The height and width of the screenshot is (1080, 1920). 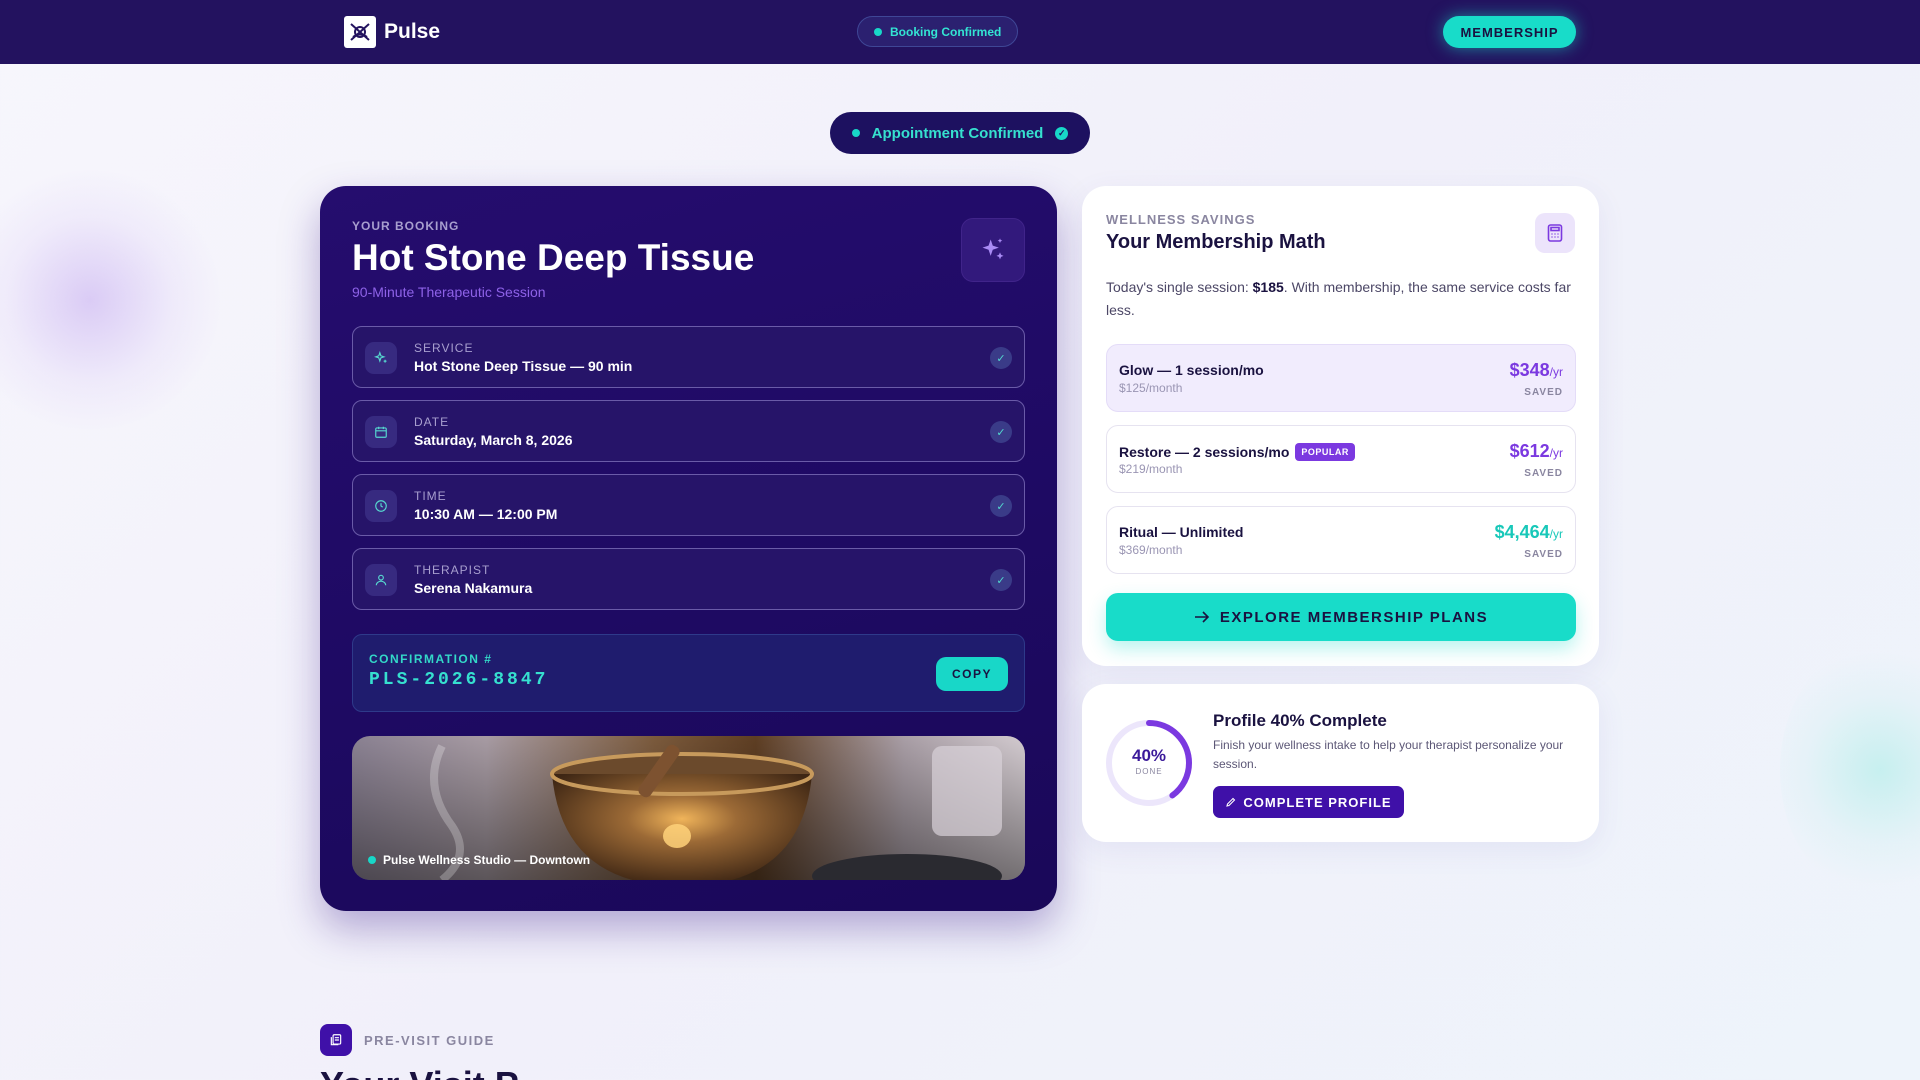 I want to click on studio-photo: Pulse Wellness Studio — Downtown, so click(x=688, y=808).